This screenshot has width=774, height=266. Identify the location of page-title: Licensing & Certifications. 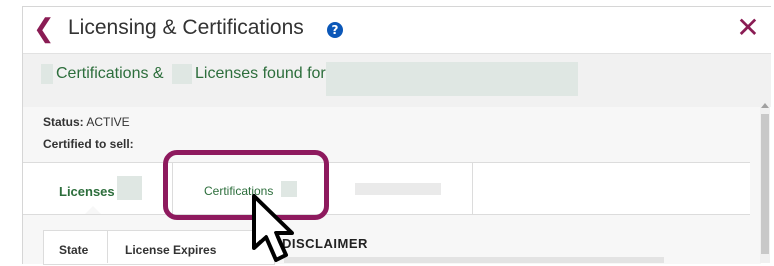
(186, 27).